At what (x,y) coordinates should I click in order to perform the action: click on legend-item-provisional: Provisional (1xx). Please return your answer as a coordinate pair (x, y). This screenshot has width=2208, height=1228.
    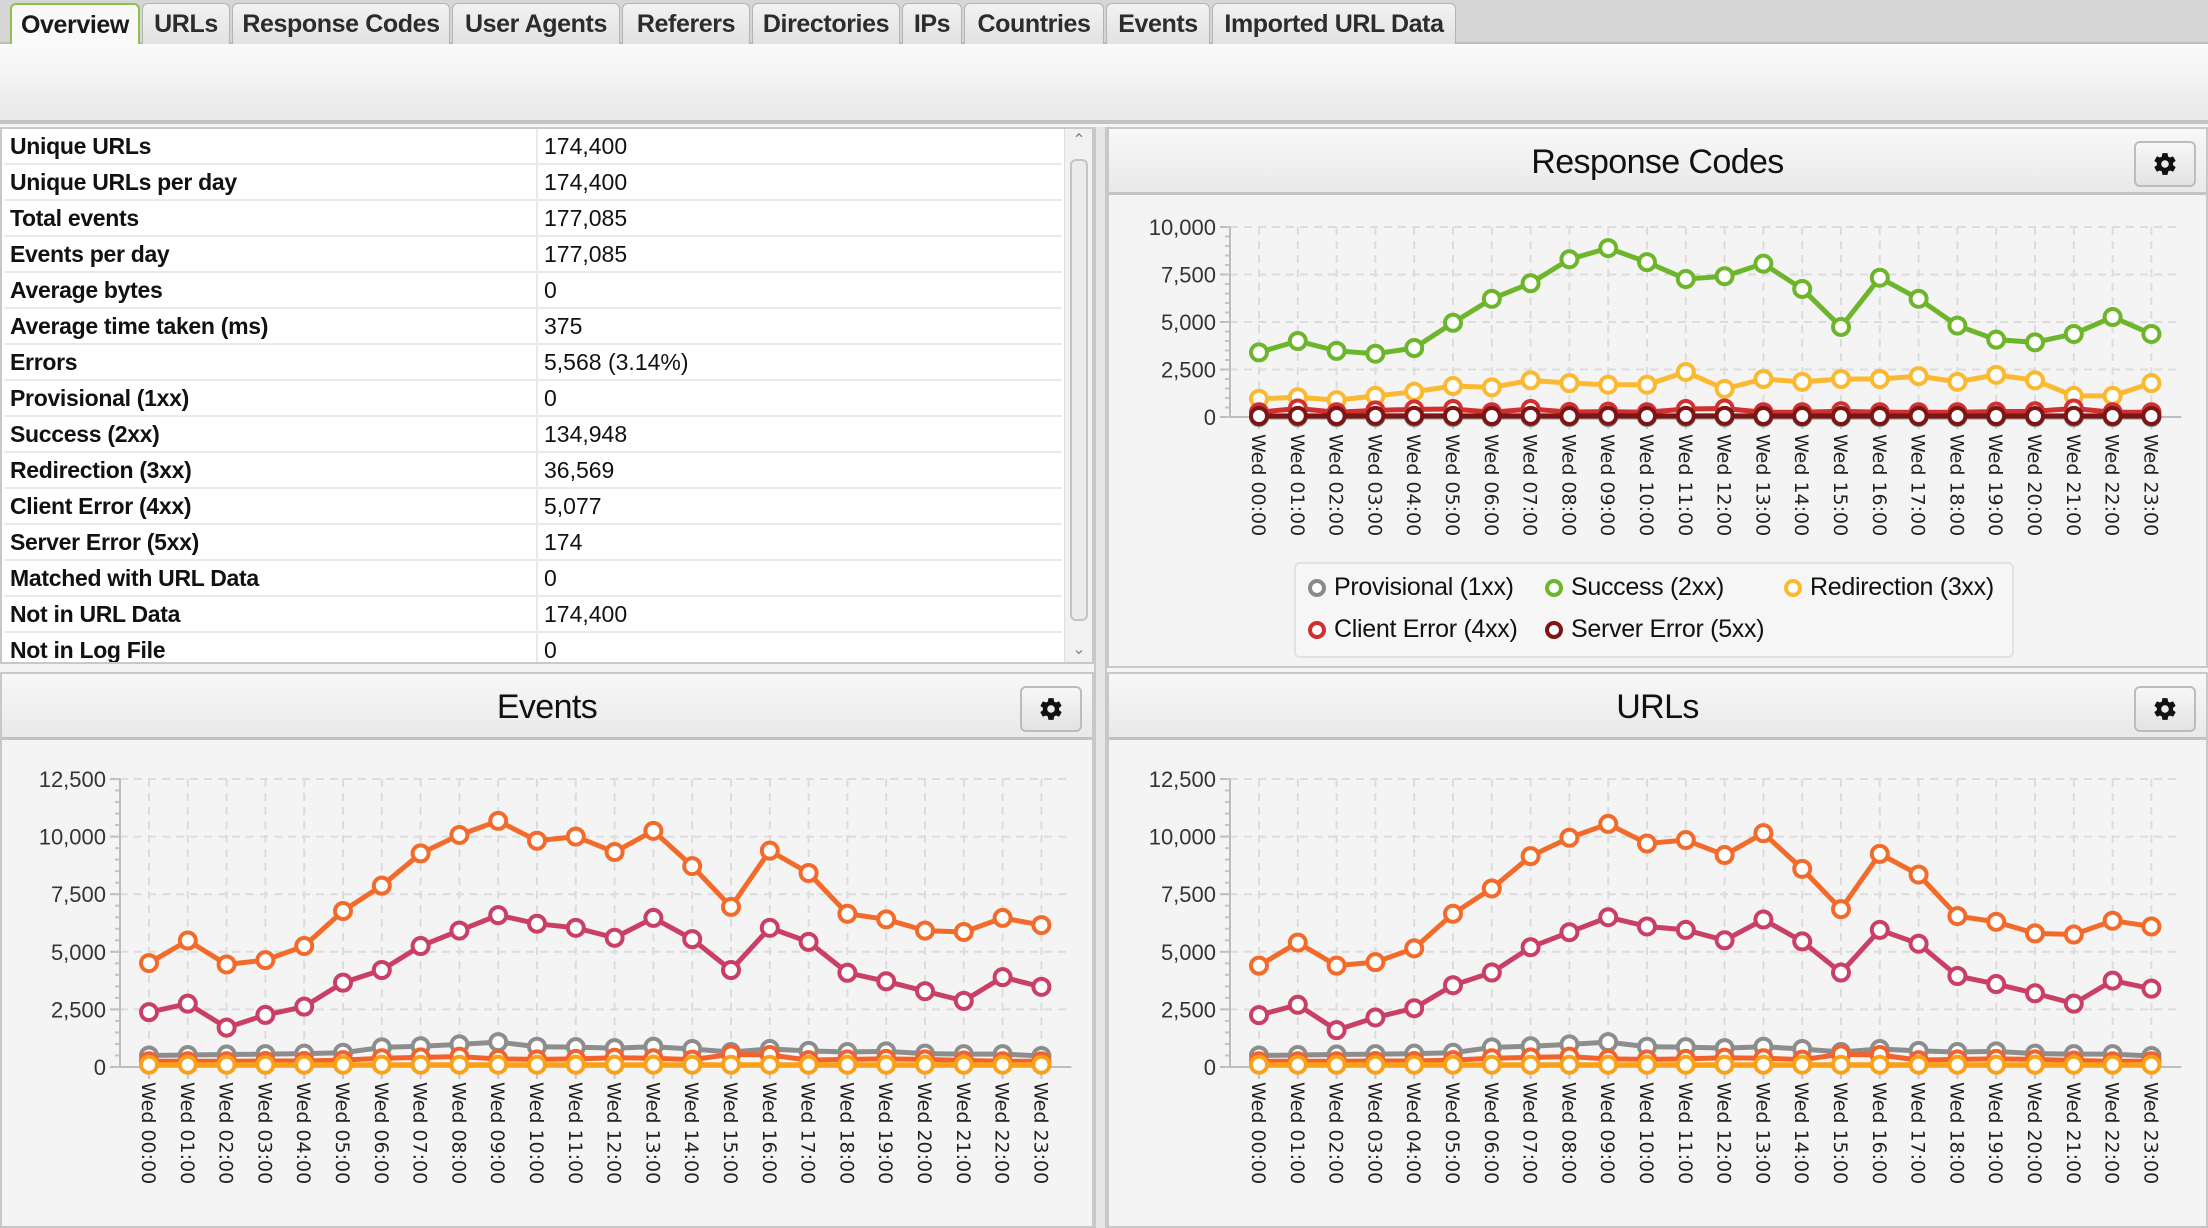
    Looking at the image, I should click on (1411, 587).